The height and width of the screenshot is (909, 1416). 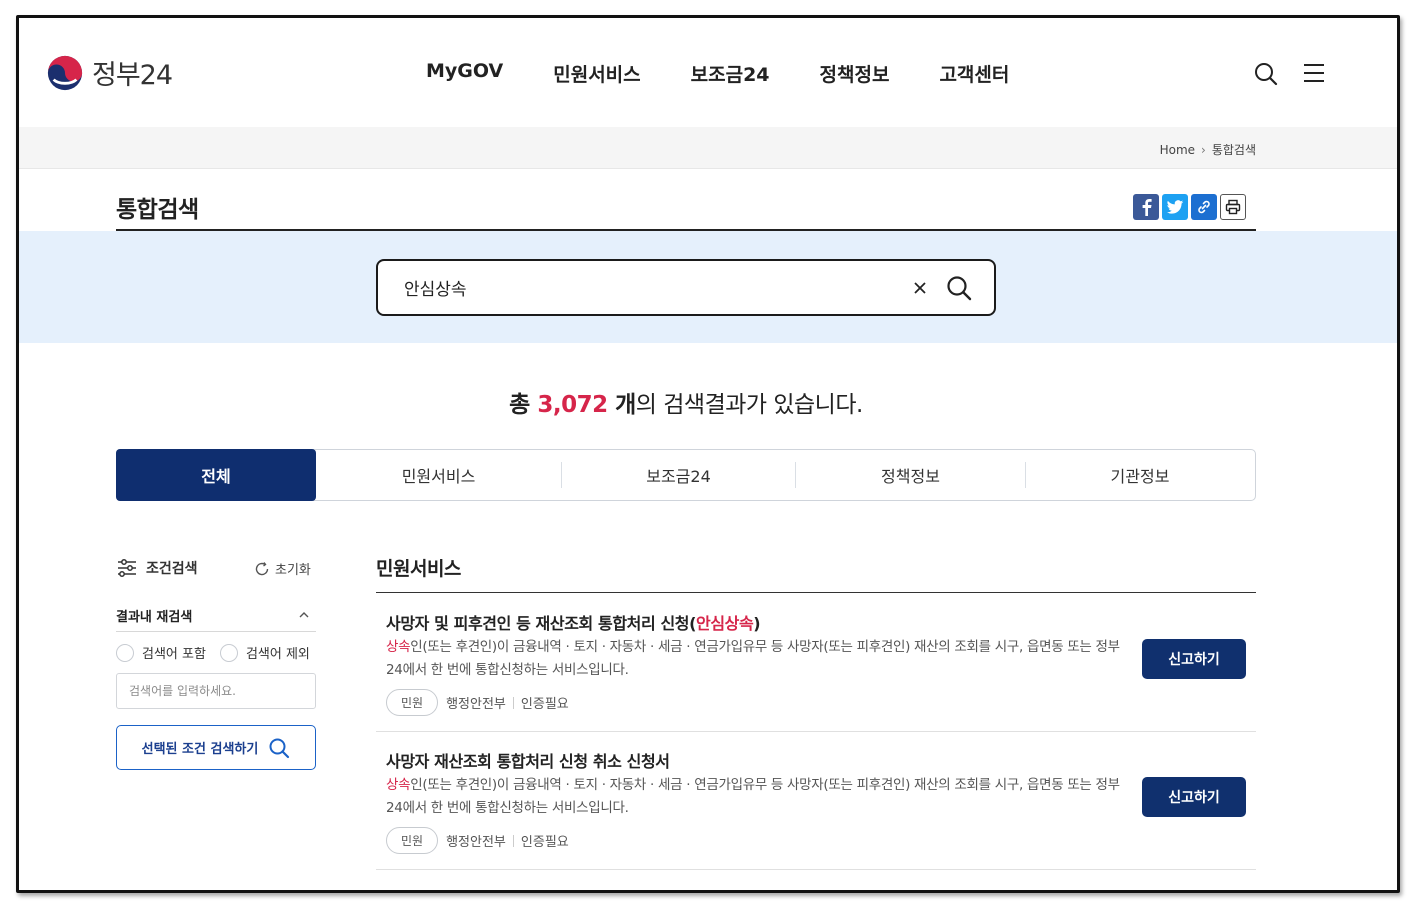 What do you see at coordinates (678, 475) in the screenshot?
I see `tab-subsidy24: 보조금24` at bounding box center [678, 475].